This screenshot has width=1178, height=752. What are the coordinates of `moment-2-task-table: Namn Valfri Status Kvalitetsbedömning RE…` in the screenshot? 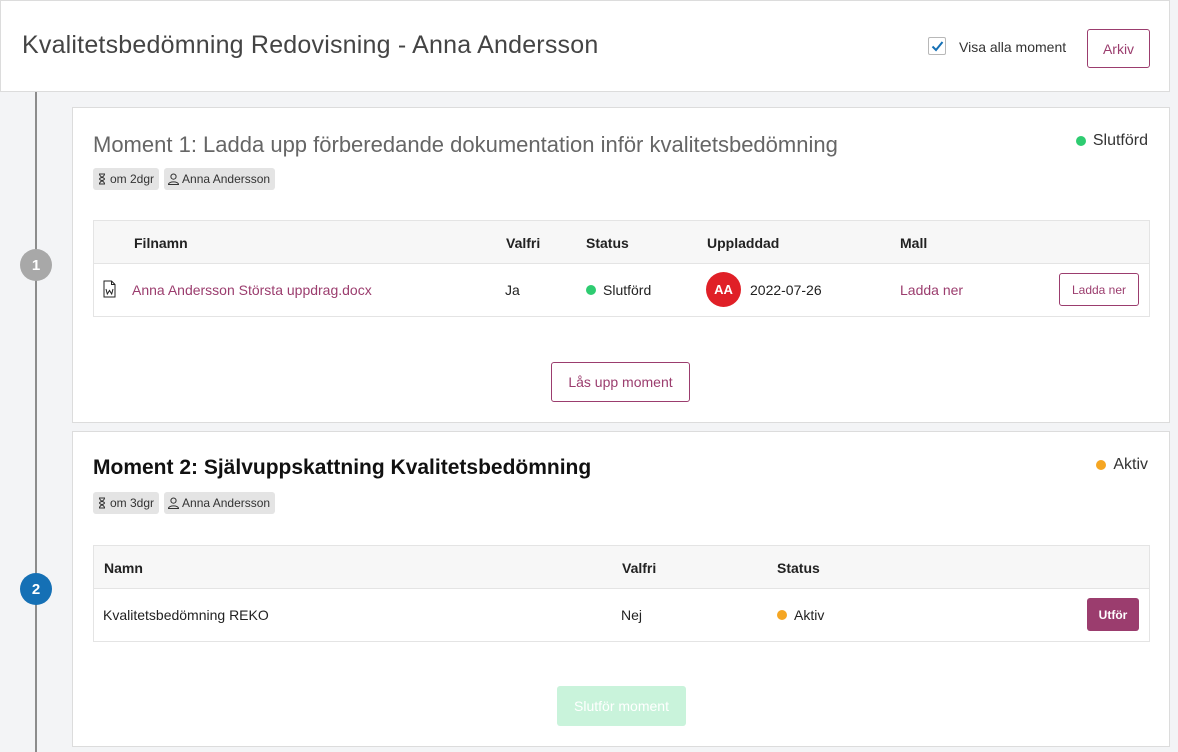 It's located at (621, 593).